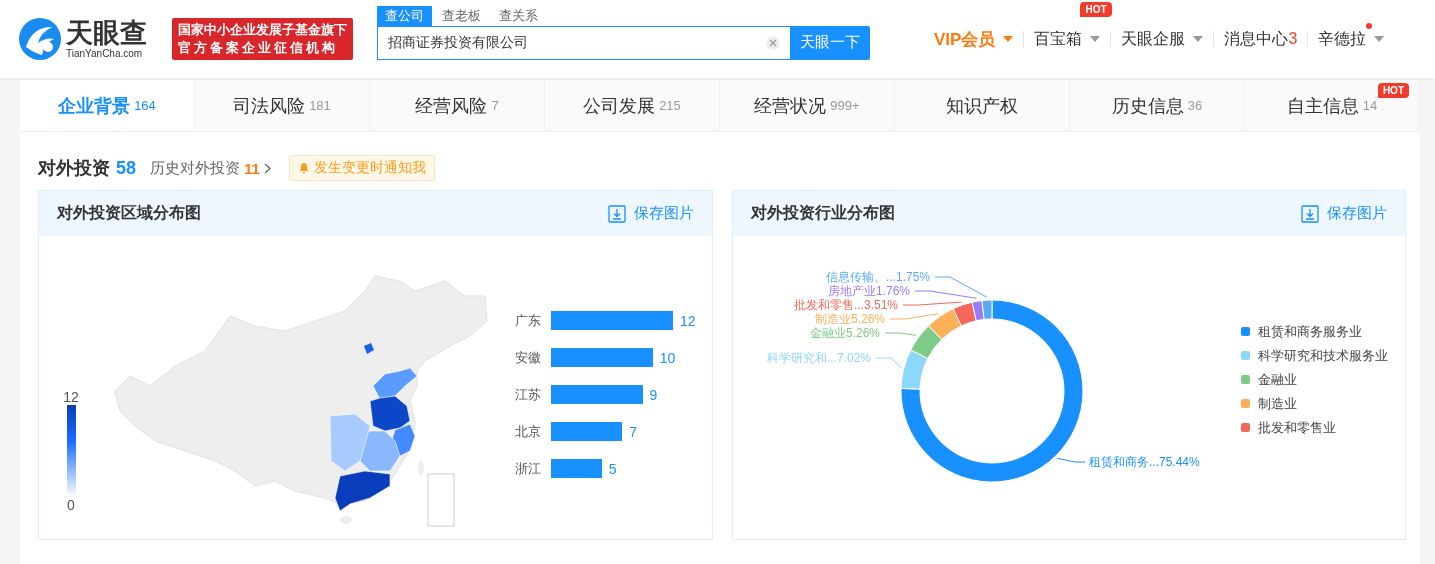  I want to click on eye-logo-icon, so click(40, 39).